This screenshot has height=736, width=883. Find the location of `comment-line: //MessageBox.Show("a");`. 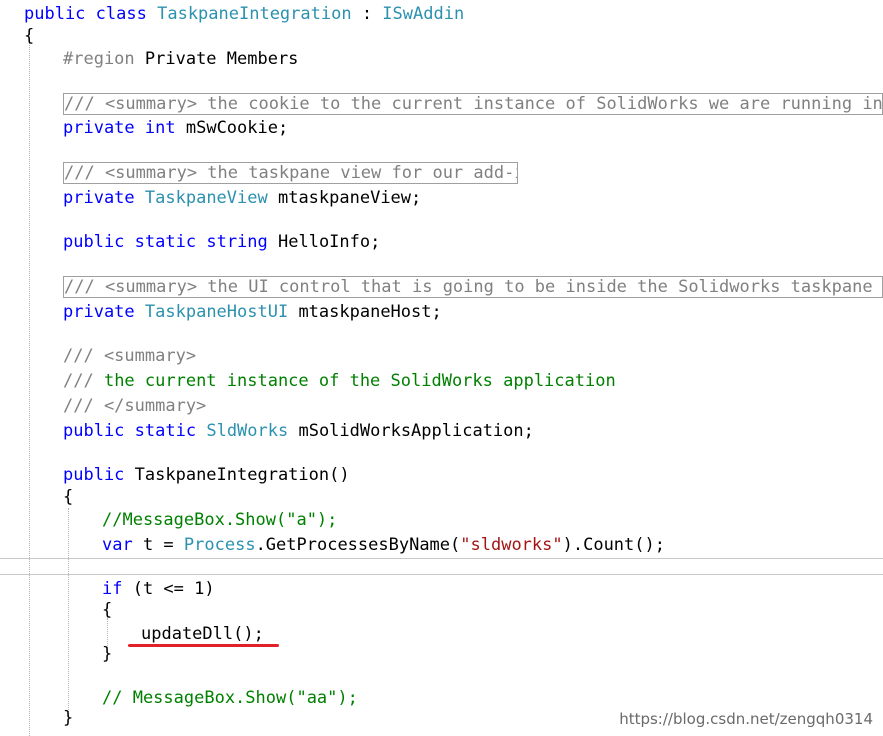

comment-line: //MessageBox.Show("a"); is located at coordinates (220, 520).